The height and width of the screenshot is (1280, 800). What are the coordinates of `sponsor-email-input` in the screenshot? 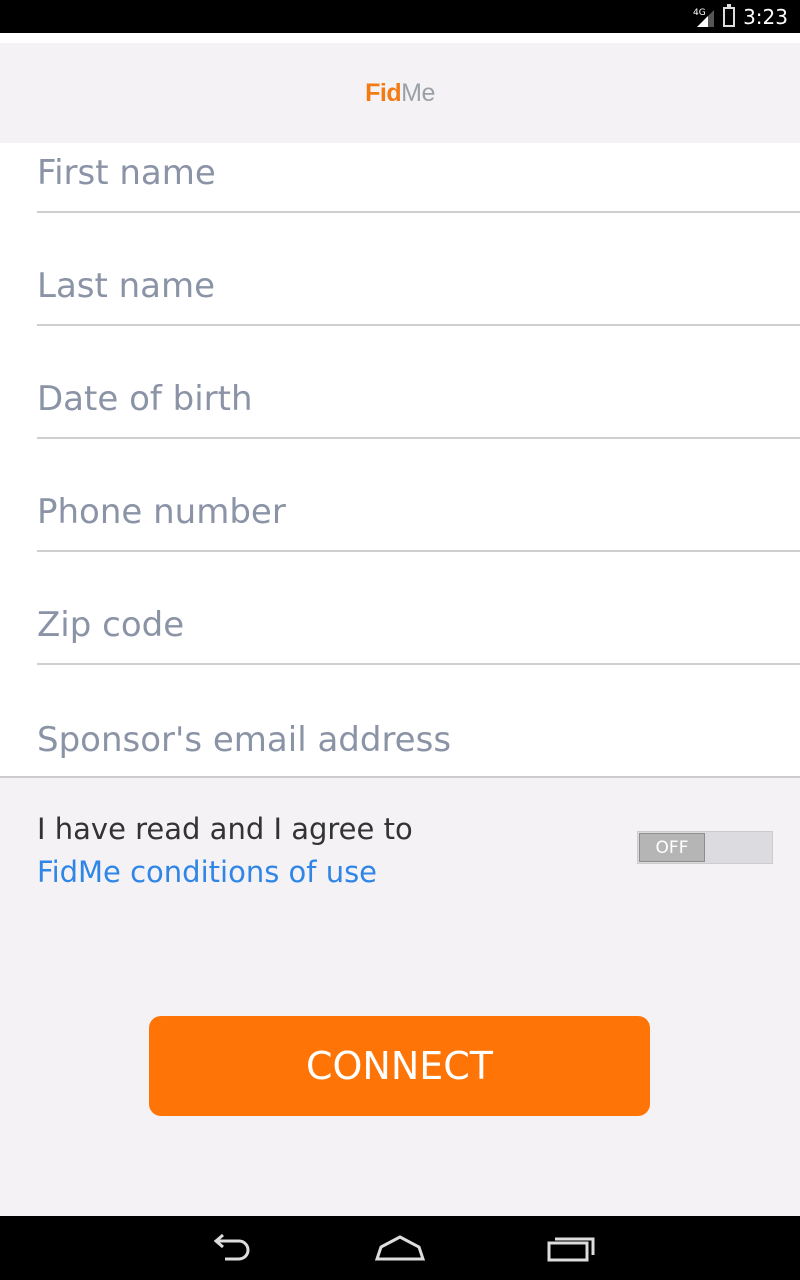 It's located at (407, 740).